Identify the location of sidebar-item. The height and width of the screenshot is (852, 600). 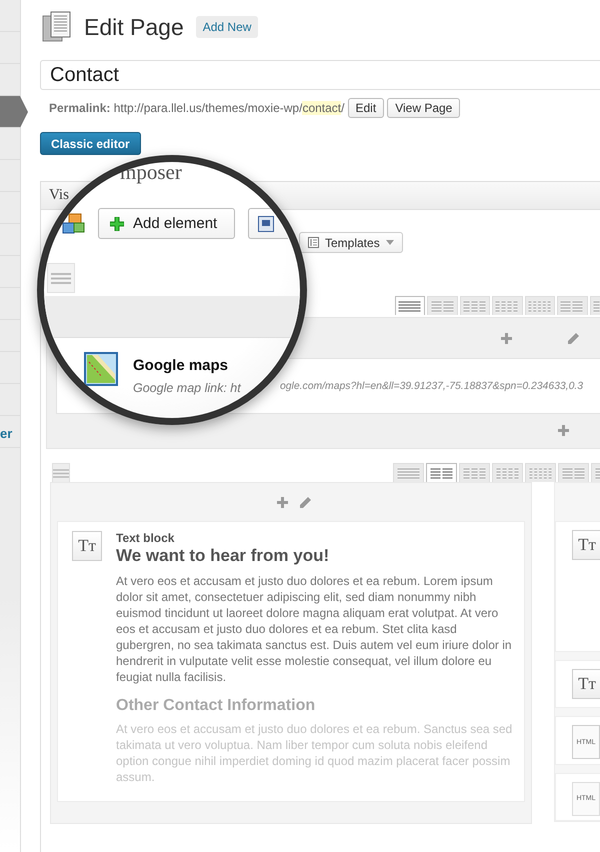
(14, 112).